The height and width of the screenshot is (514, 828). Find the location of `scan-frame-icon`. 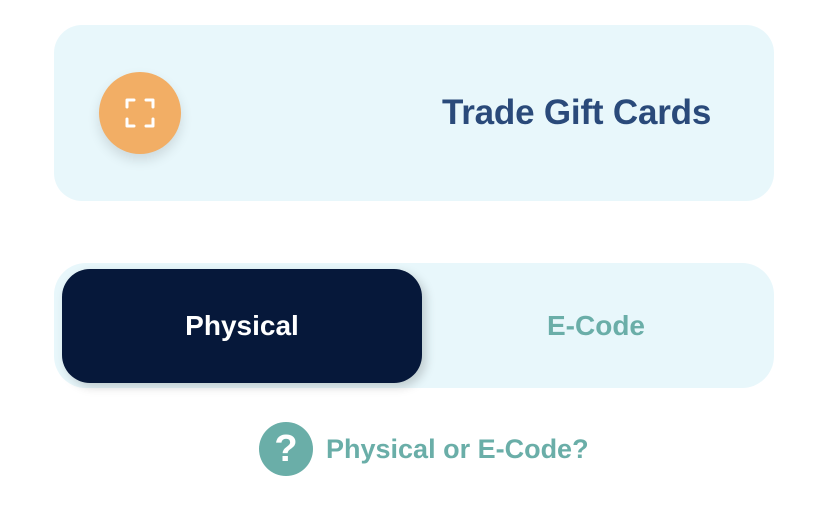

scan-frame-icon is located at coordinates (140, 113).